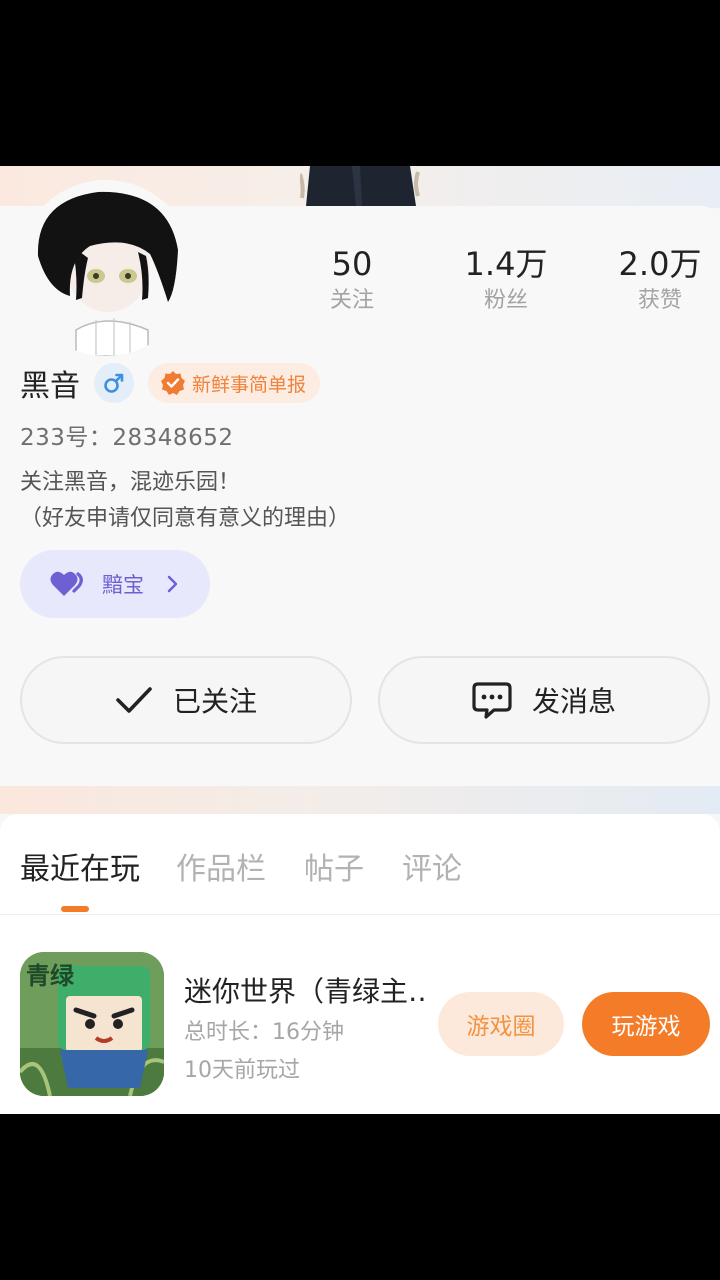  What do you see at coordinates (127, 438) in the screenshot?
I see `user-id: 233号：28348652` at bounding box center [127, 438].